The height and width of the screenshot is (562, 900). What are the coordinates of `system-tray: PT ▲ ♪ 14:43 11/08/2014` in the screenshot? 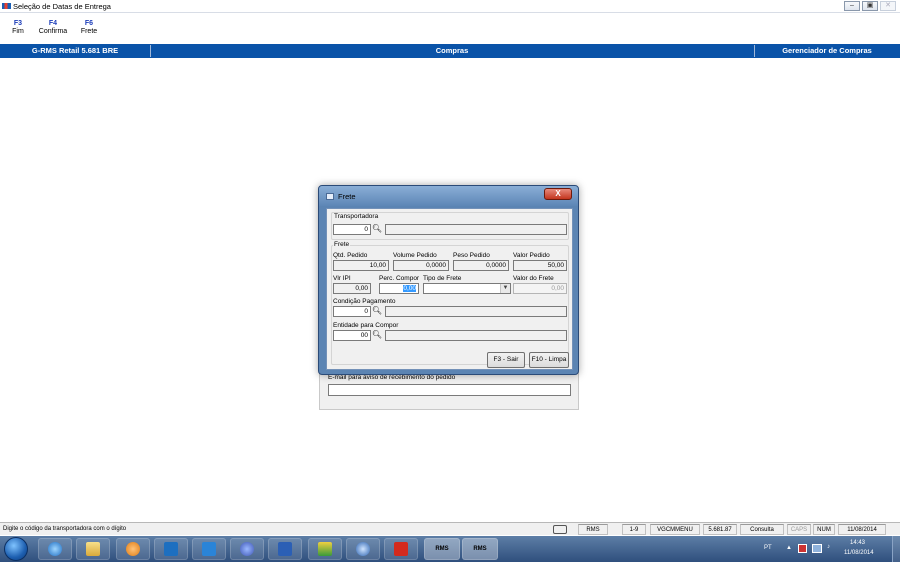 It's located at (820, 549).